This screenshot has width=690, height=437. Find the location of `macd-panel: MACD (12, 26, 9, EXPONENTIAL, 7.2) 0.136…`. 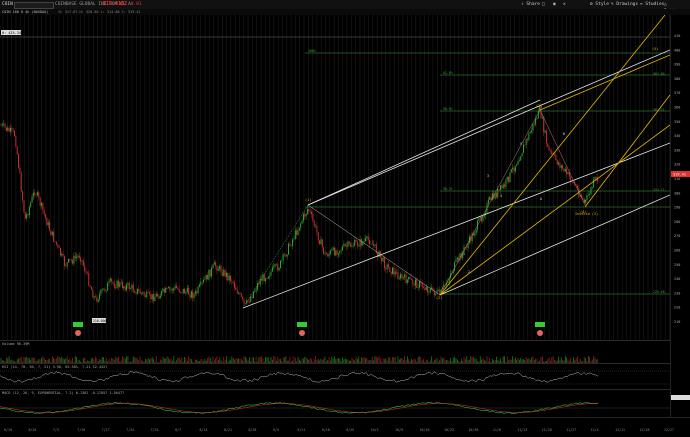

macd-panel: MACD (12, 26, 9, EXPONENTIAL, 7.2) 0.136… is located at coordinates (335, 403).